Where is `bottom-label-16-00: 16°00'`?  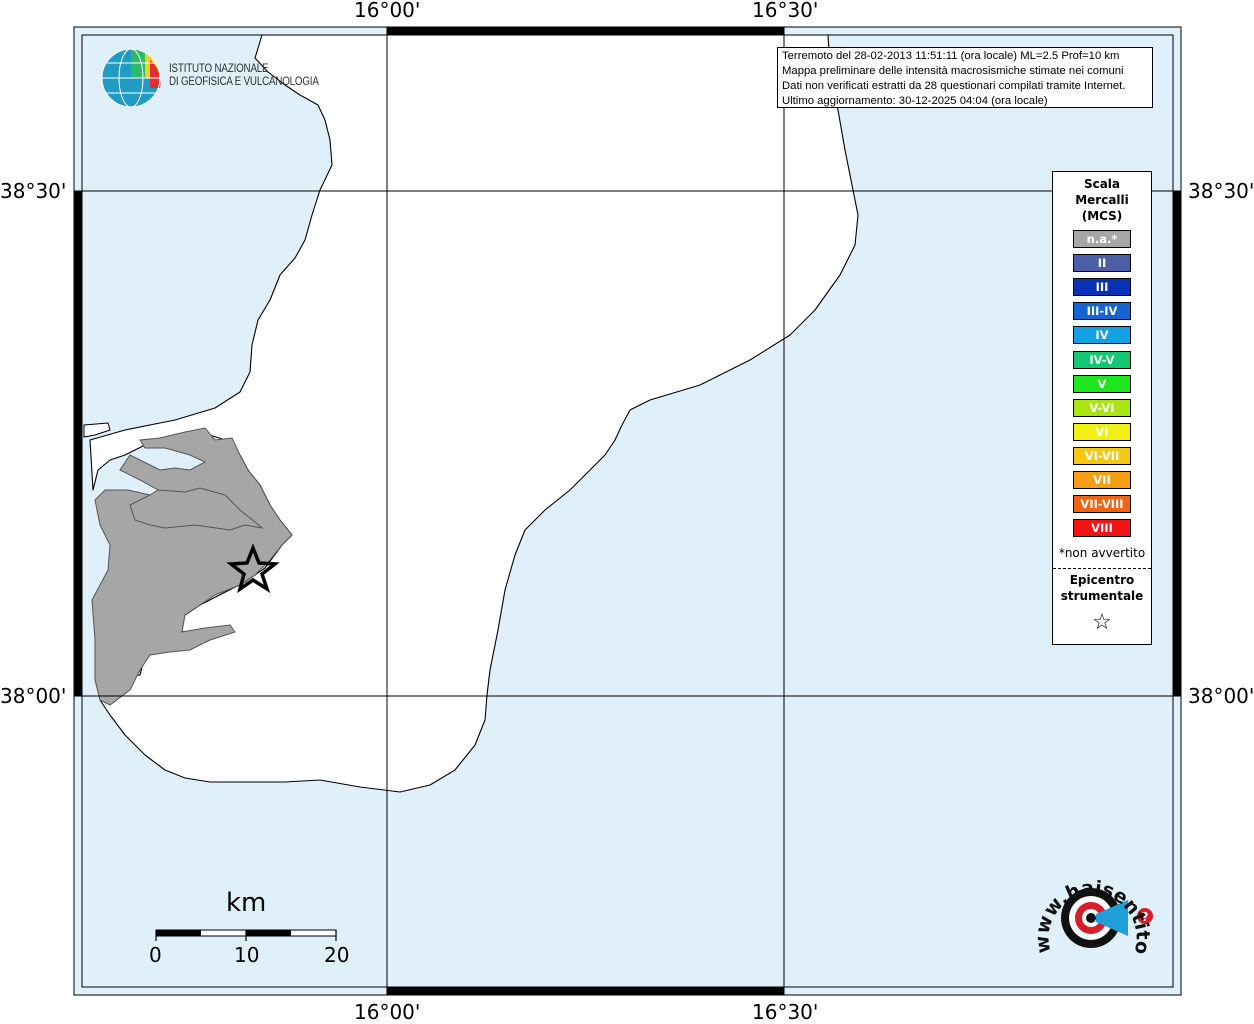 bottom-label-16-00: 16°00' is located at coordinates (387, 1012).